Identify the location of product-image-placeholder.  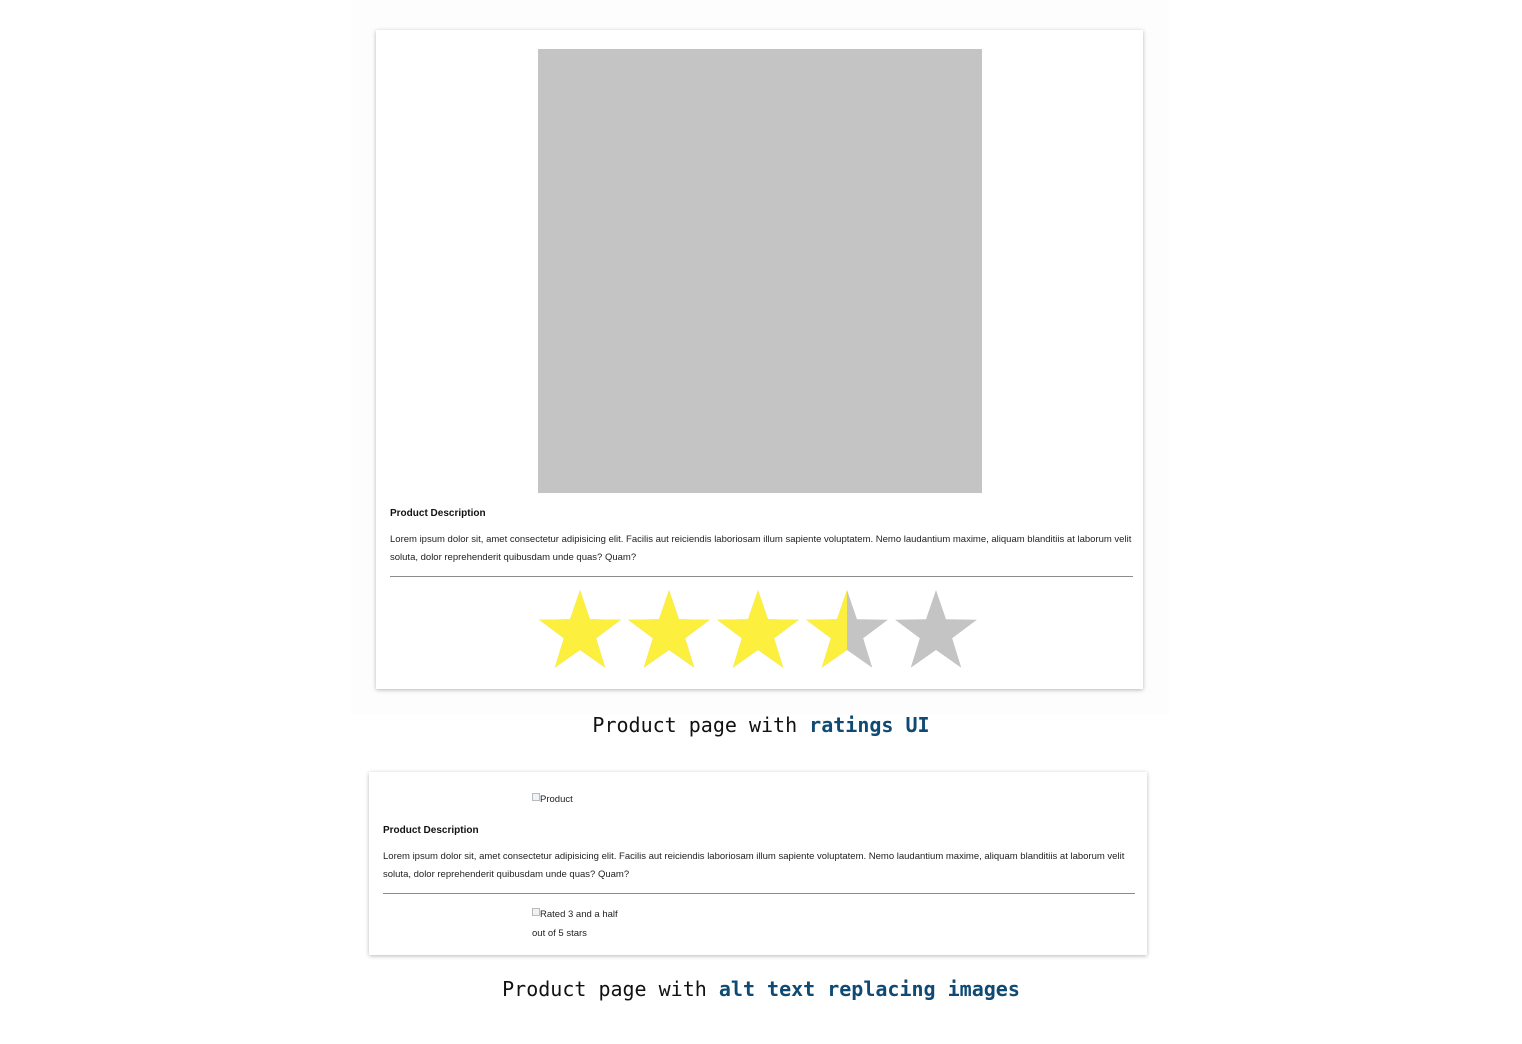
(760, 271).